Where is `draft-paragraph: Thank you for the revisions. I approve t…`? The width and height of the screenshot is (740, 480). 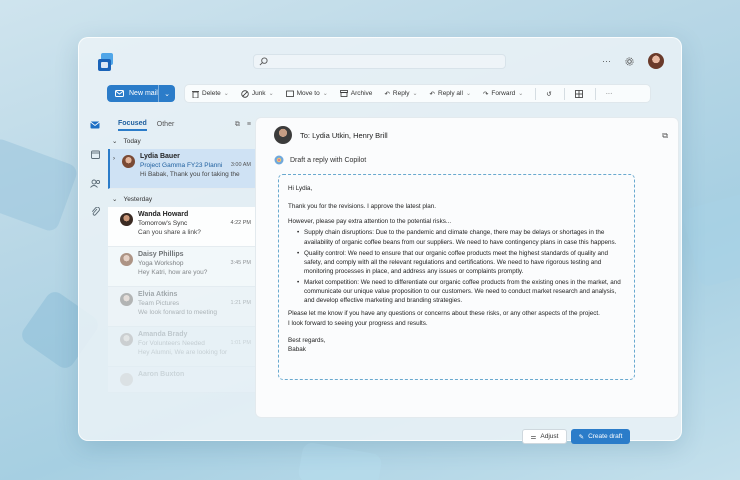 draft-paragraph: Thank you for the revisions. I approve t… is located at coordinates (362, 207).